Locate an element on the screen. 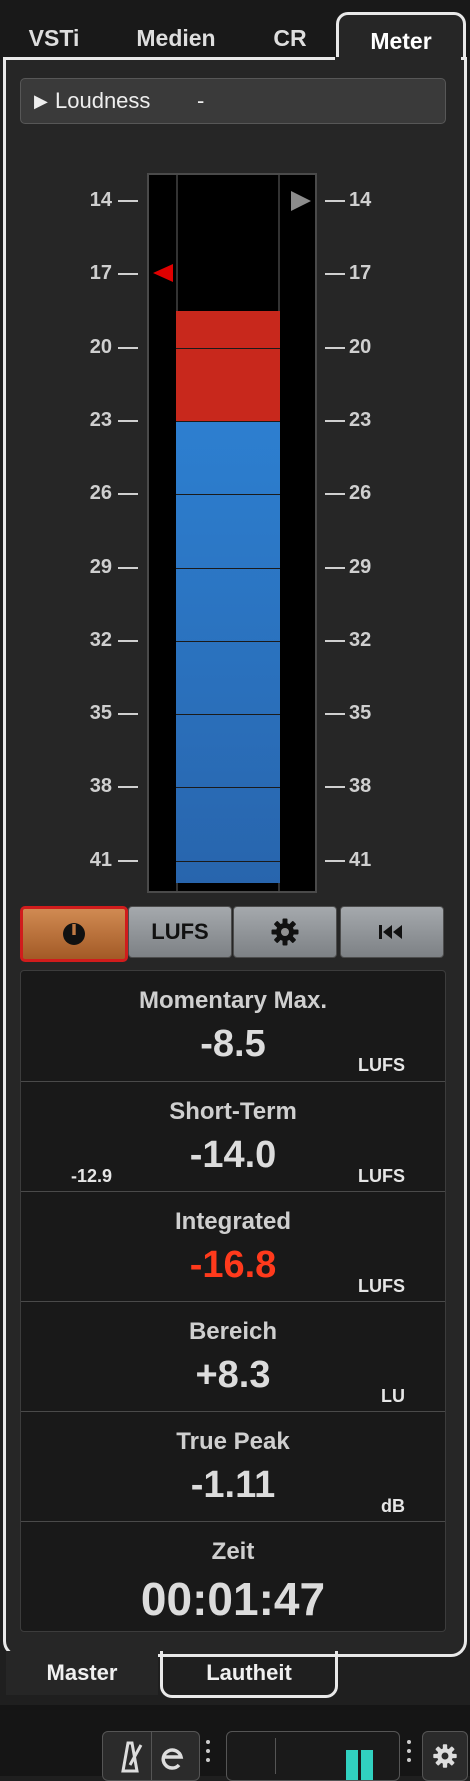  stat-label: Momentary Max. is located at coordinates (233, 1000).